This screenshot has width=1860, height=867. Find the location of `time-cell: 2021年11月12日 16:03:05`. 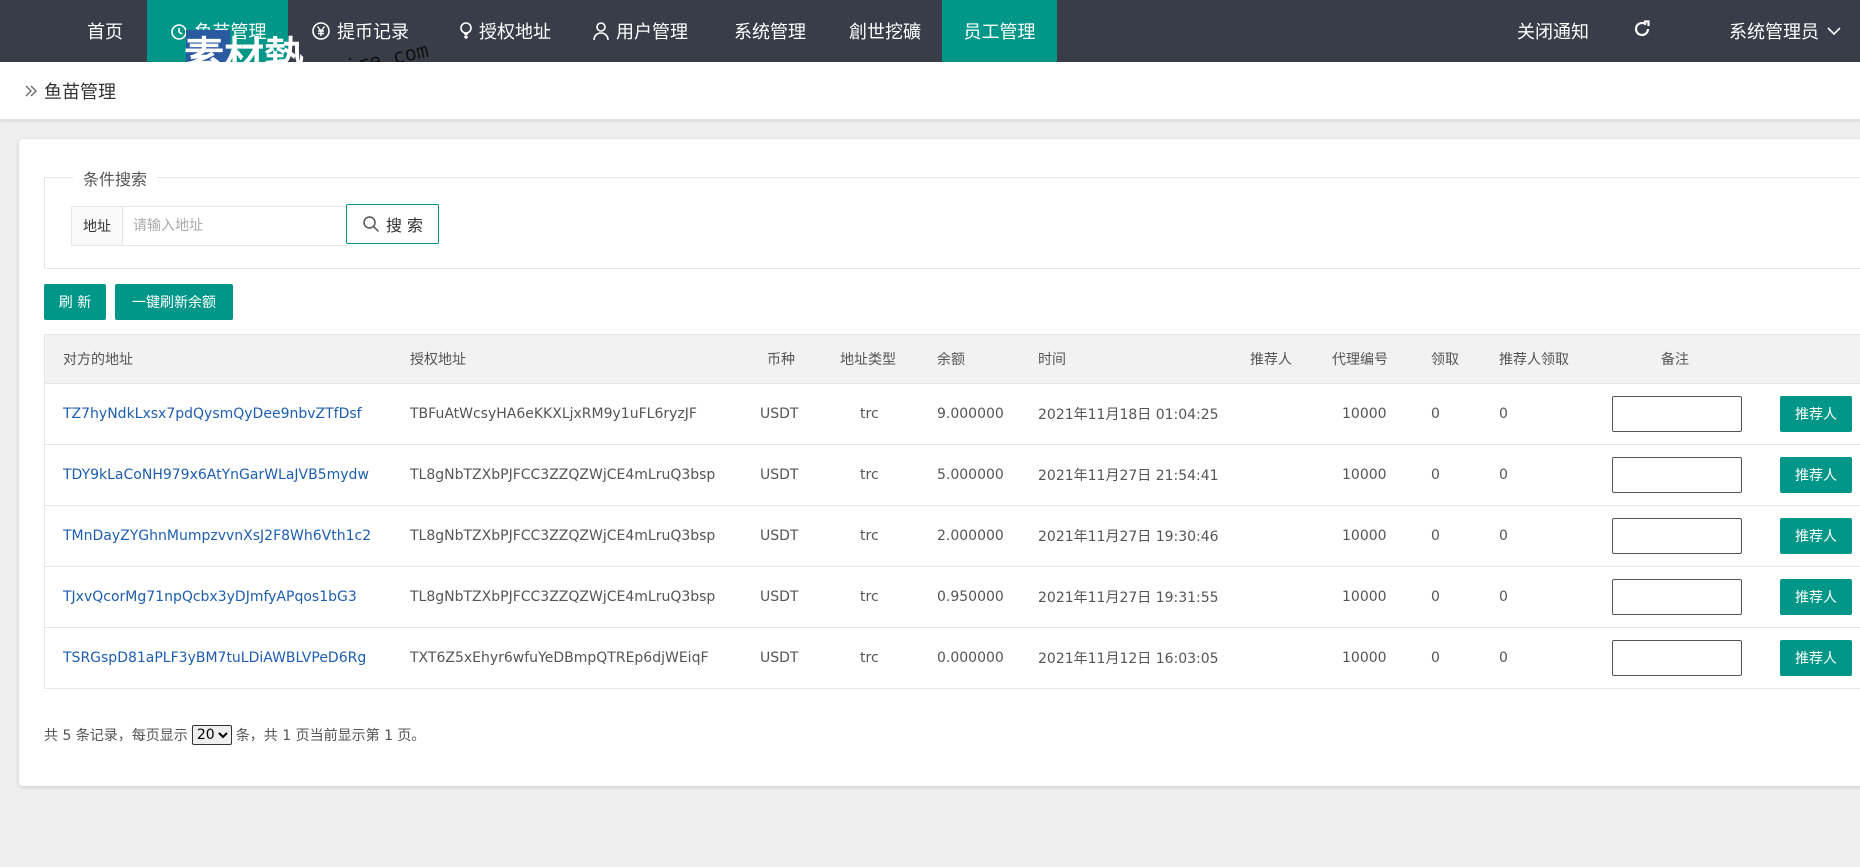

time-cell: 2021年11月12日 16:03:05 is located at coordinates (1128, 659).